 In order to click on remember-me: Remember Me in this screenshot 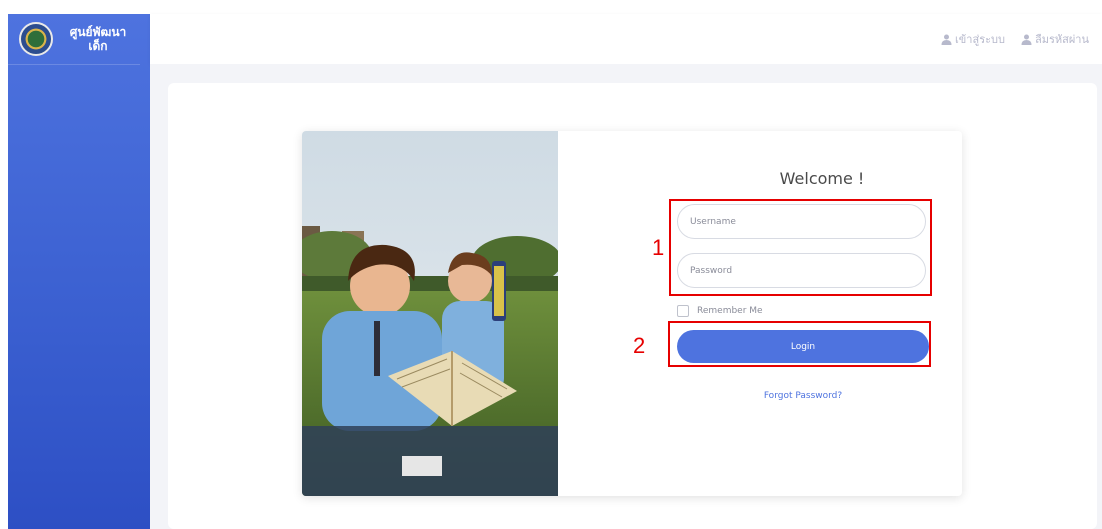, I will do `click(720, 311)`.